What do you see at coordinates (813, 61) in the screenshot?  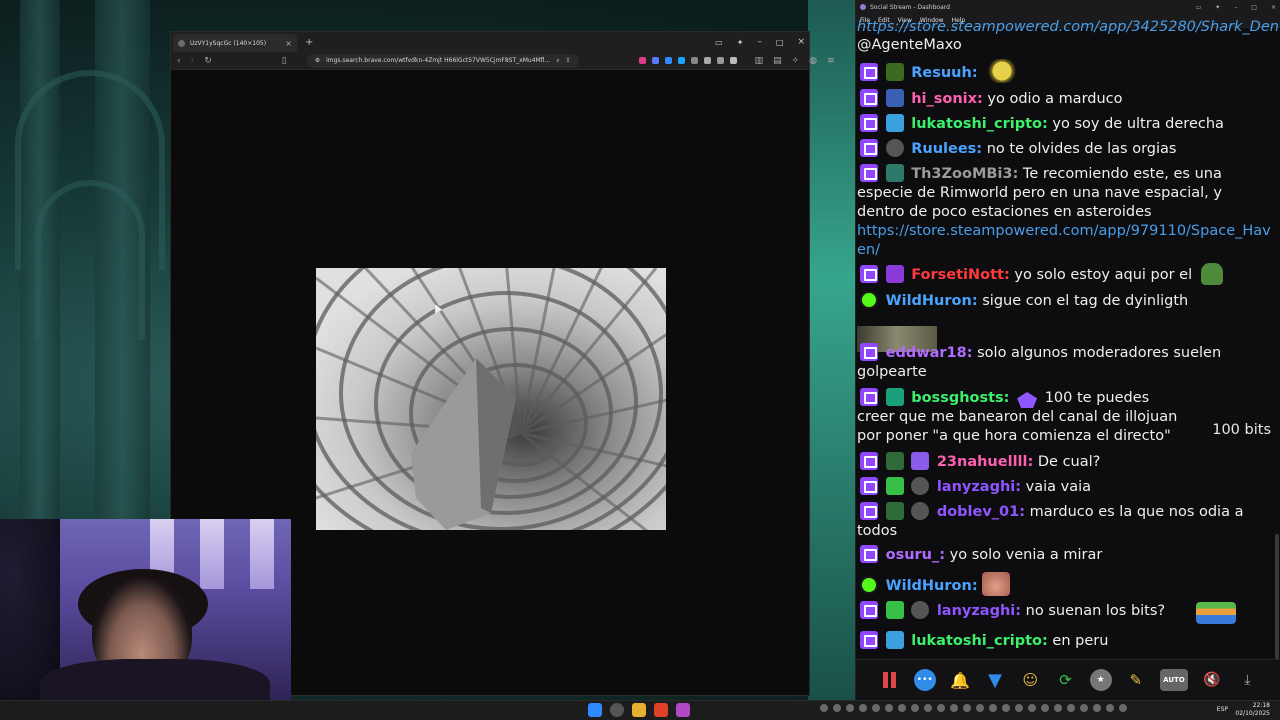 I see `vpn-icon: ◍` at bounding box center [813, 61].